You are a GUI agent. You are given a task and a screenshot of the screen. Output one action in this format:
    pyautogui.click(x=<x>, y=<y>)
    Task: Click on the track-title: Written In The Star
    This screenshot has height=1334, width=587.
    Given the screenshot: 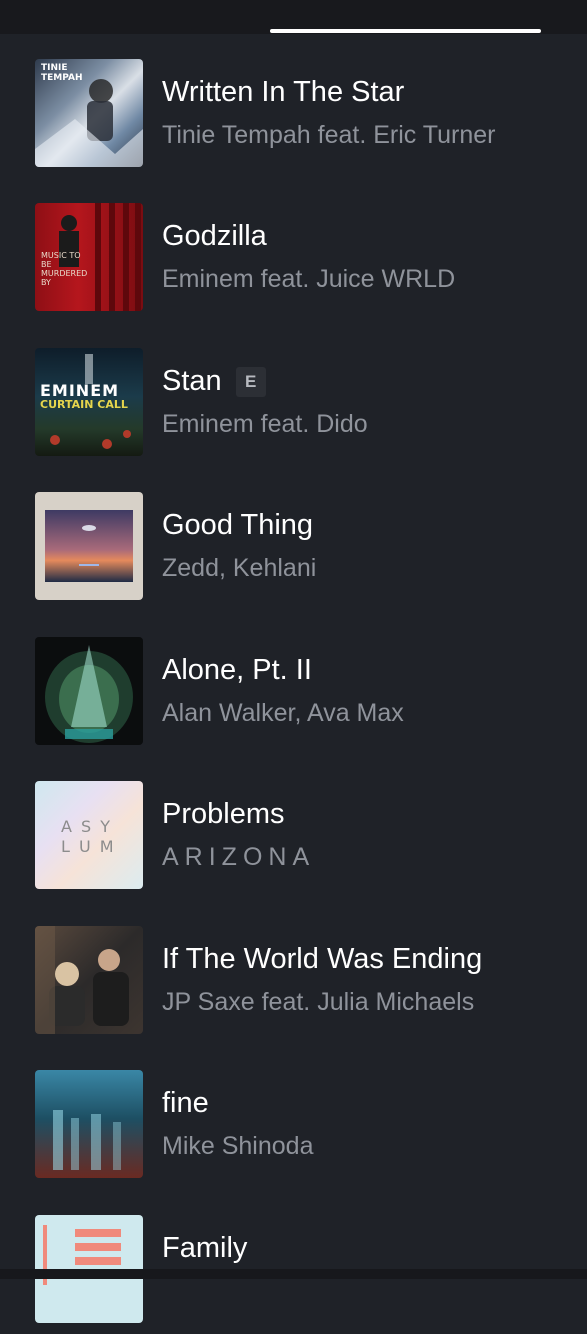 What is the action you would take?
    pyautogui.click(x=283, y=92)
    